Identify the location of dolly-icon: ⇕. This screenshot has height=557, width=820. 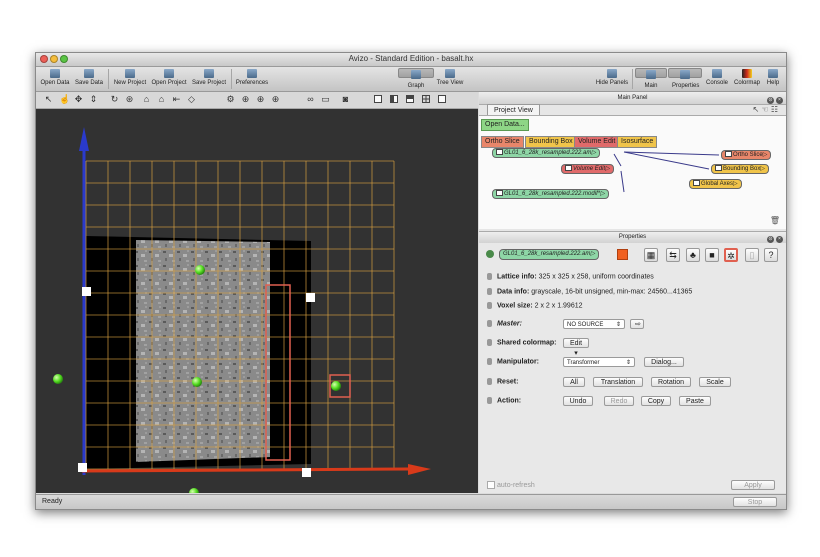
(93, 99).